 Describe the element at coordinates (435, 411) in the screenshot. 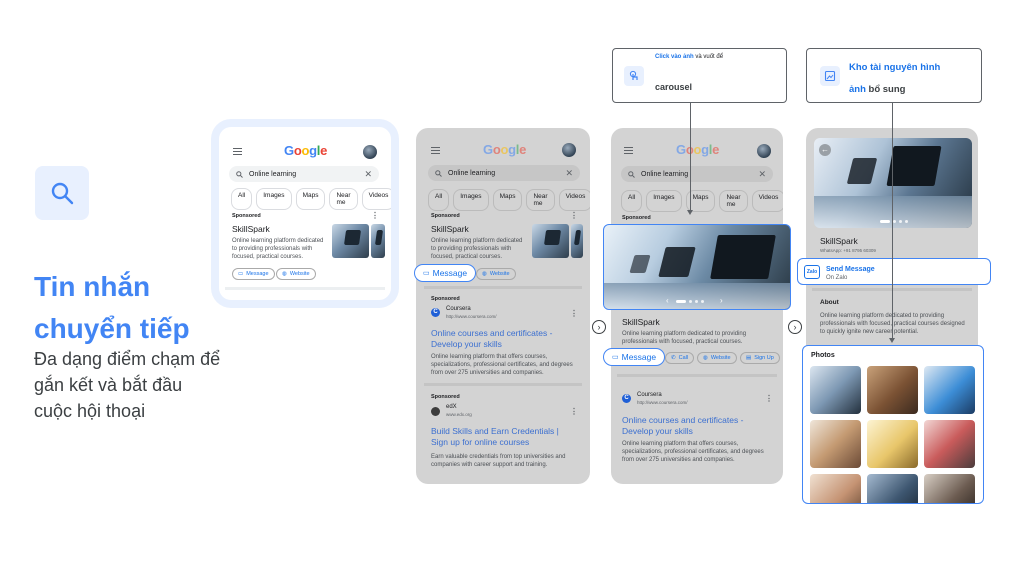

I see `edx-logo` at that location.